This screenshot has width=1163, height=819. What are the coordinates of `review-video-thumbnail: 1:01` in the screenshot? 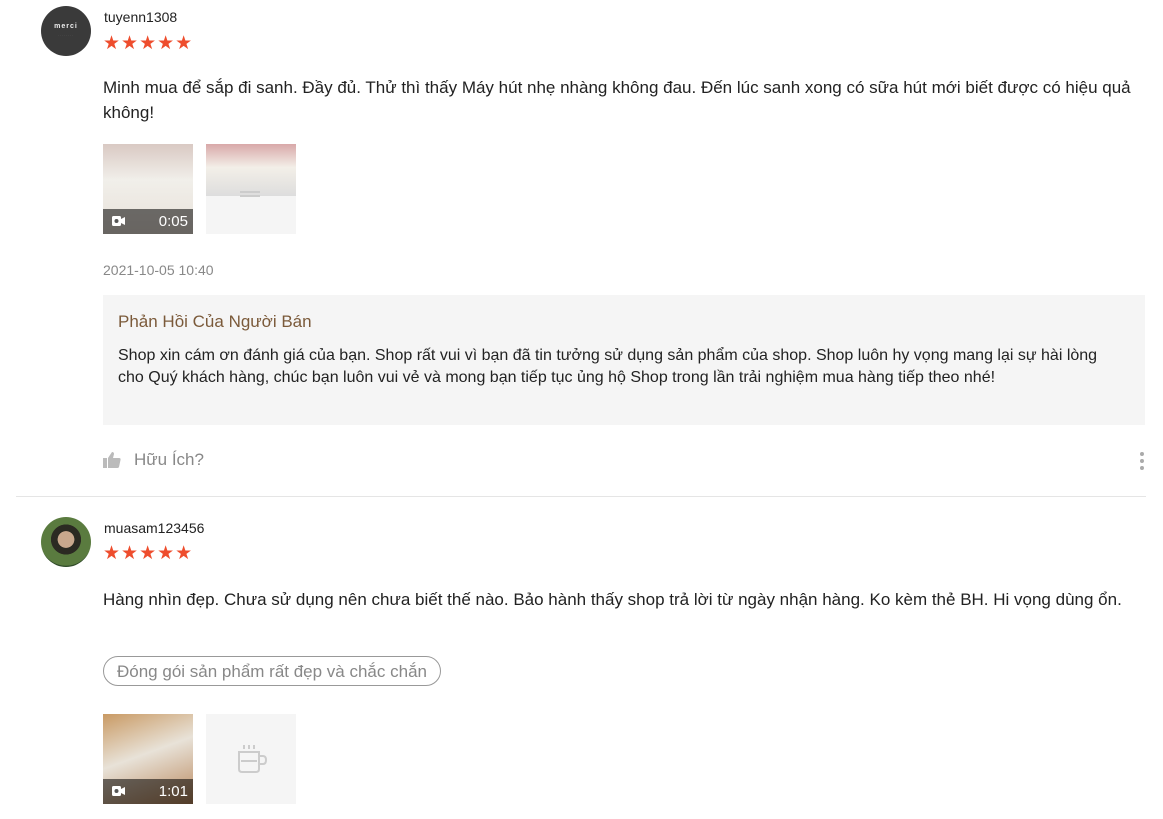 It's located at (148, 759).